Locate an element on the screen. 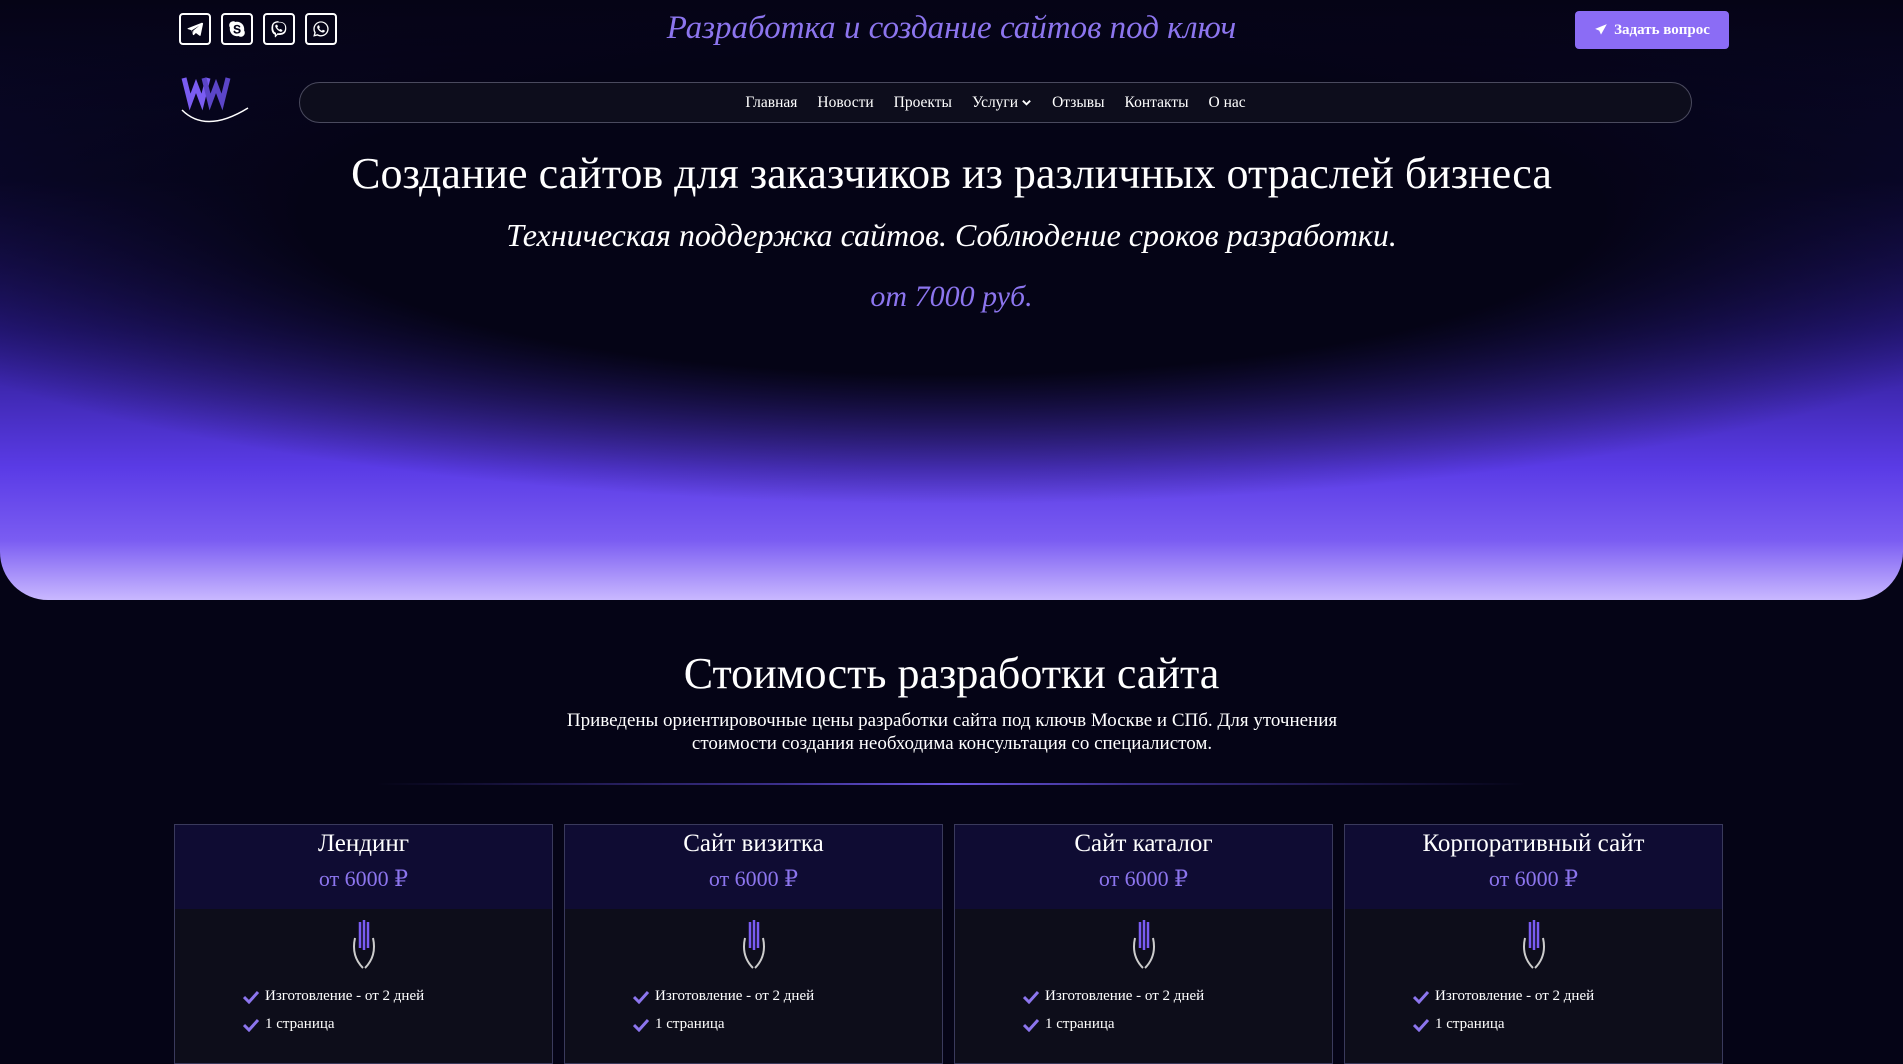 This screenshot has height=1064, width=1903. nav-item-label: Услуги is located at coordinates (995, 102).